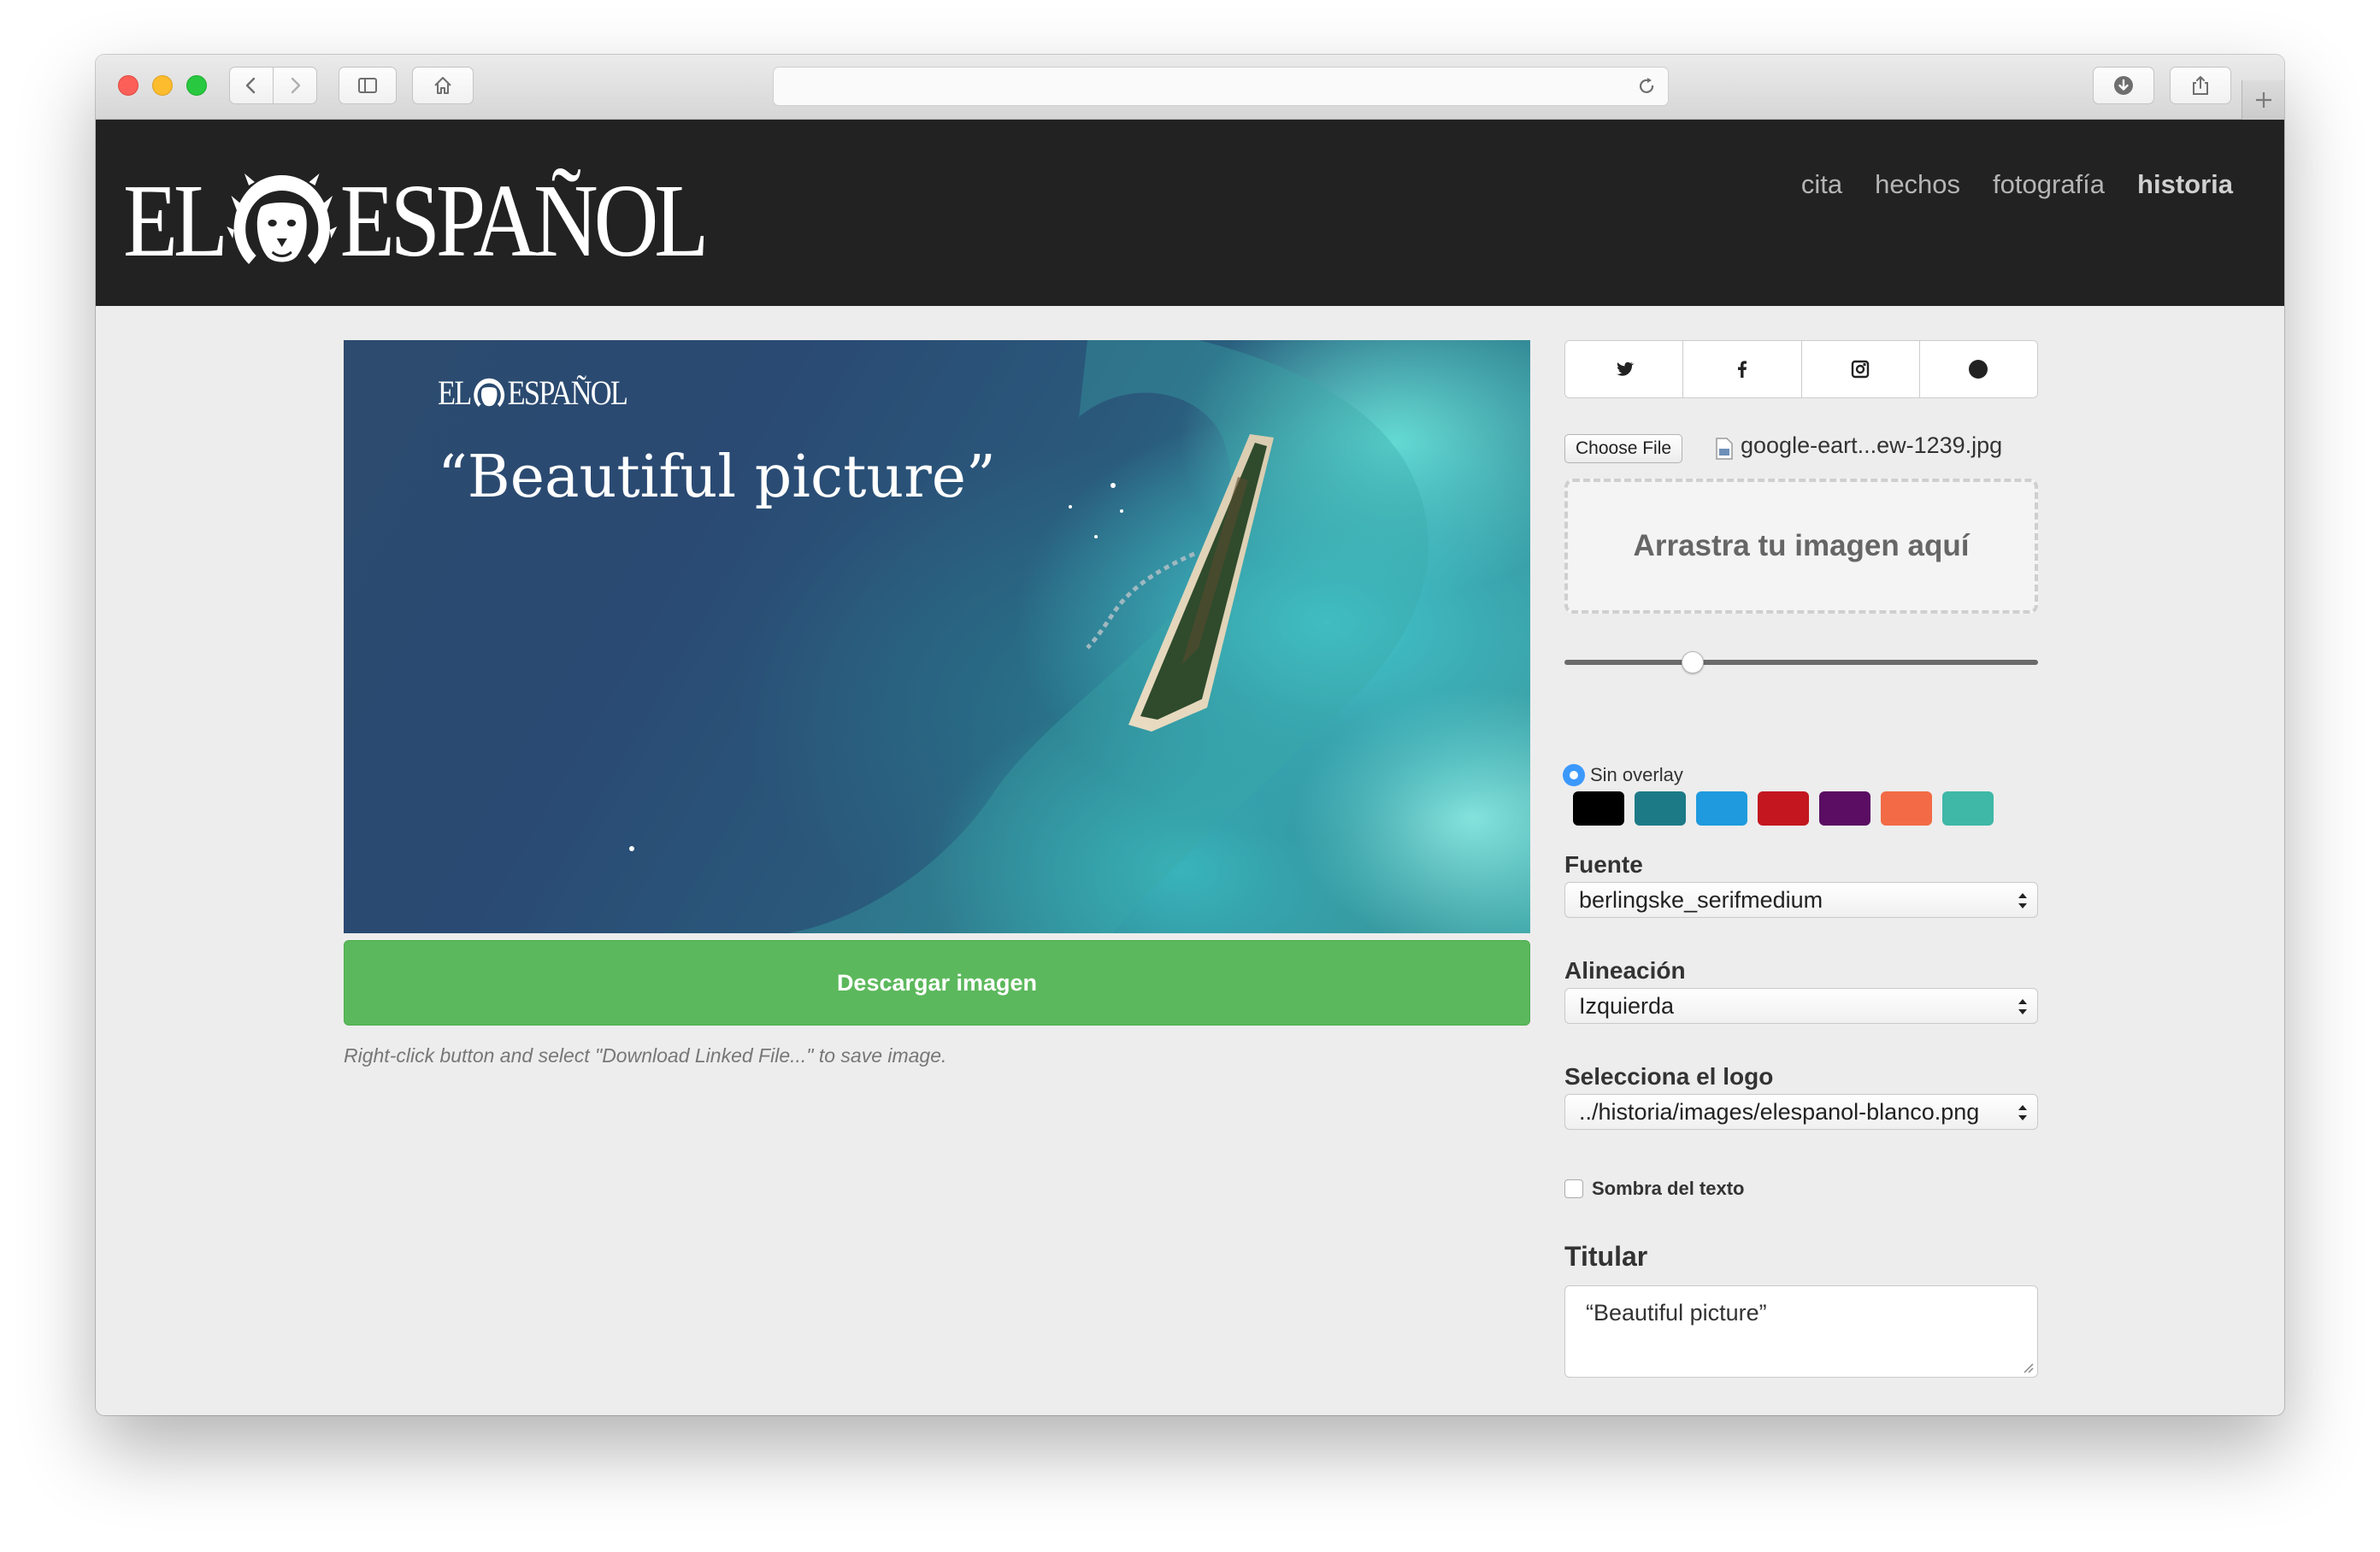 This screenshot has height=1552, width=2380. What do you see at coordinates (1606, 1256) in the screenshot?
I see `headline-label: Titular` at bounding box center [1606, 1256].